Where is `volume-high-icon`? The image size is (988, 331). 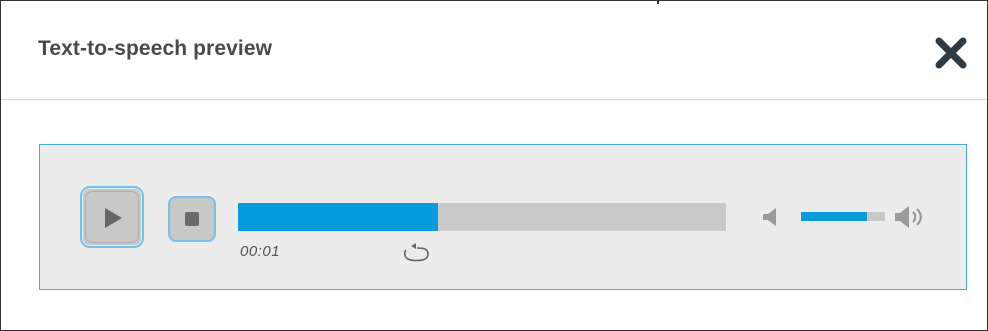
volume-high-icon is located at coordinates (908, 217).